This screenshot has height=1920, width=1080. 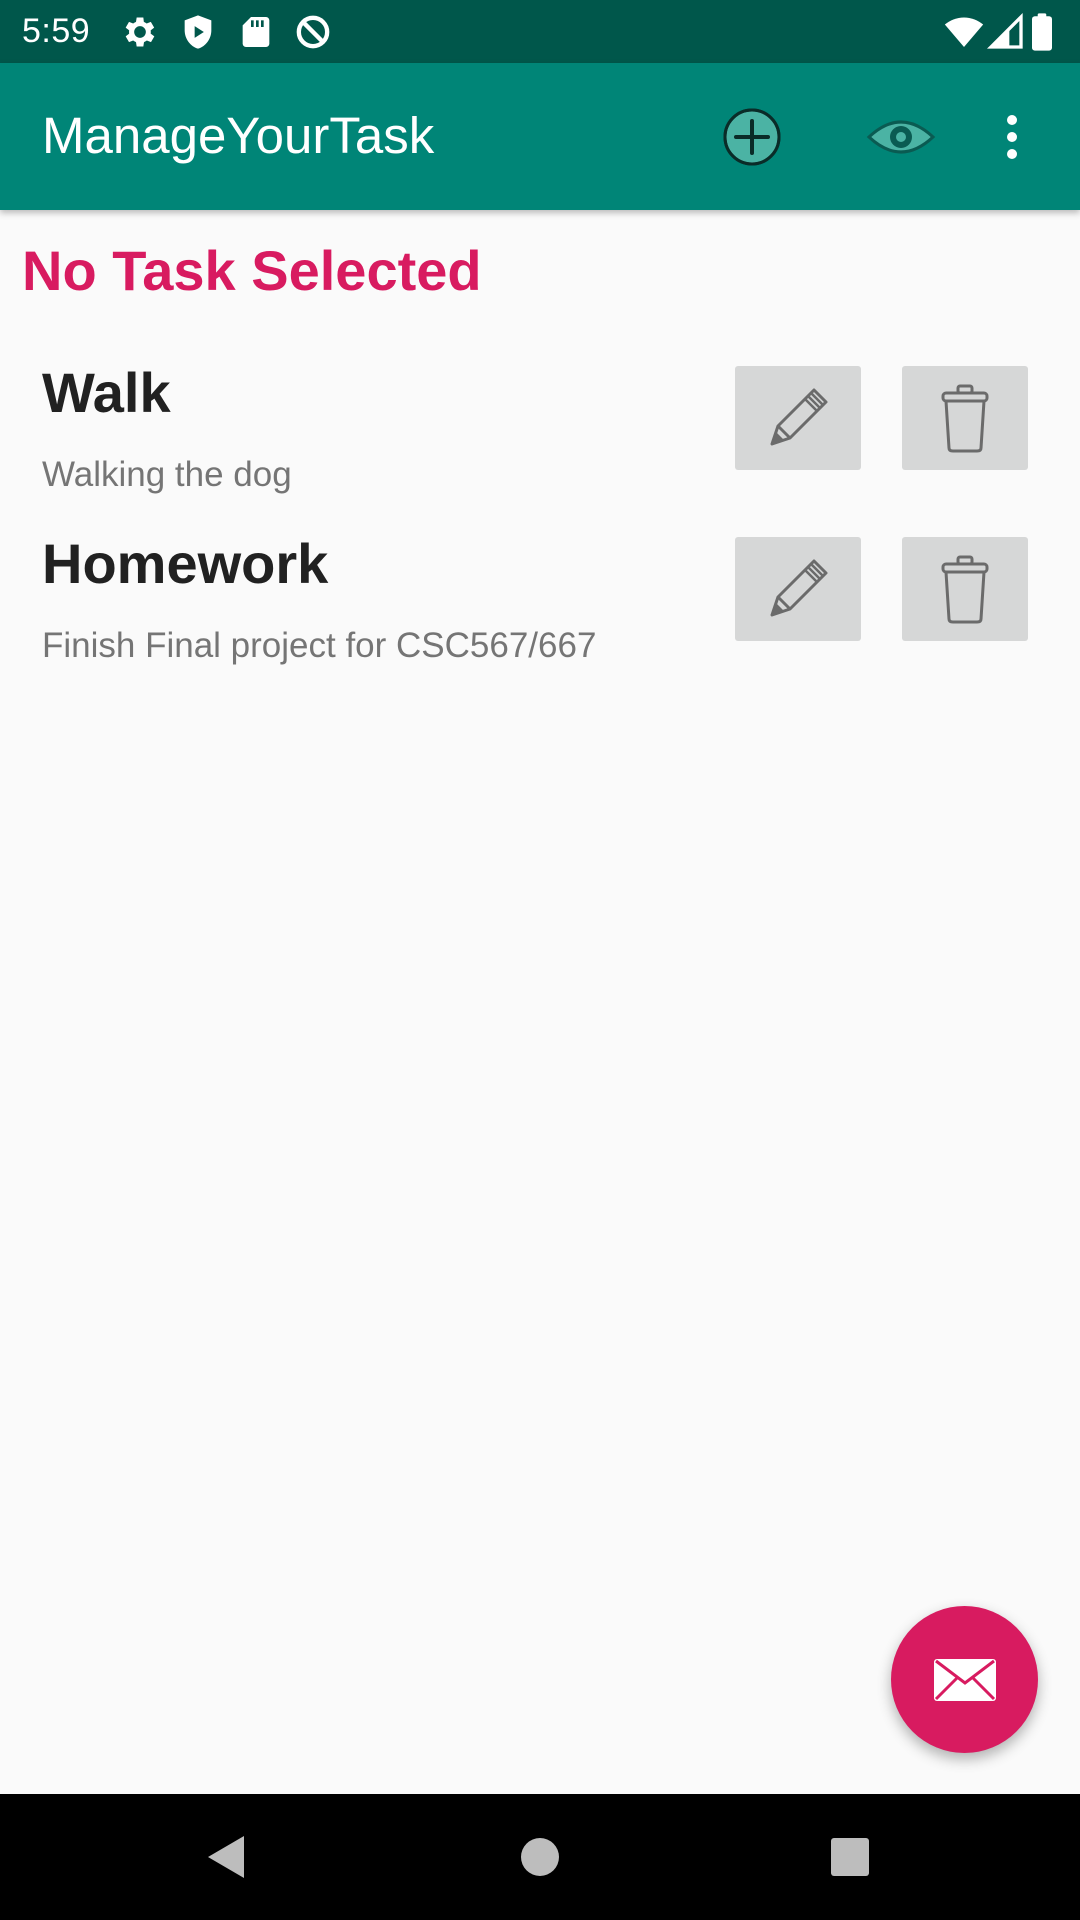 I want to click on status-bar: 5:59, so click(x=540, y=31).